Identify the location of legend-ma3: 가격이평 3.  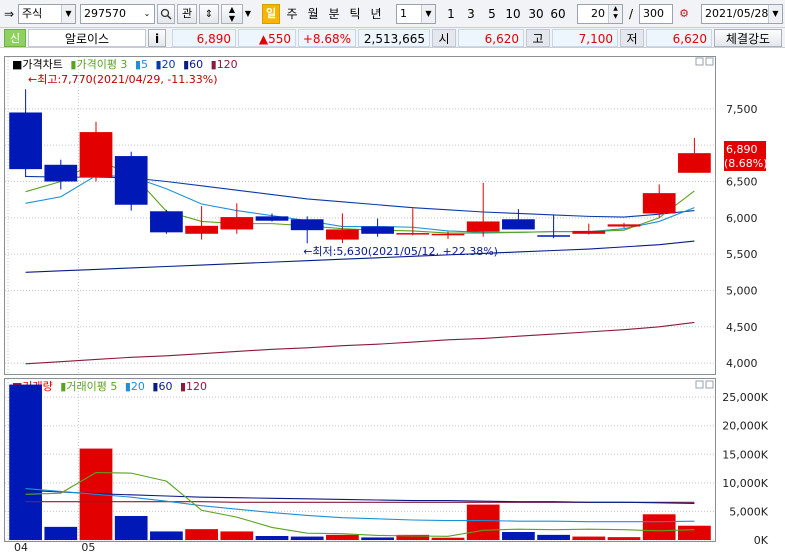
(101, 64).